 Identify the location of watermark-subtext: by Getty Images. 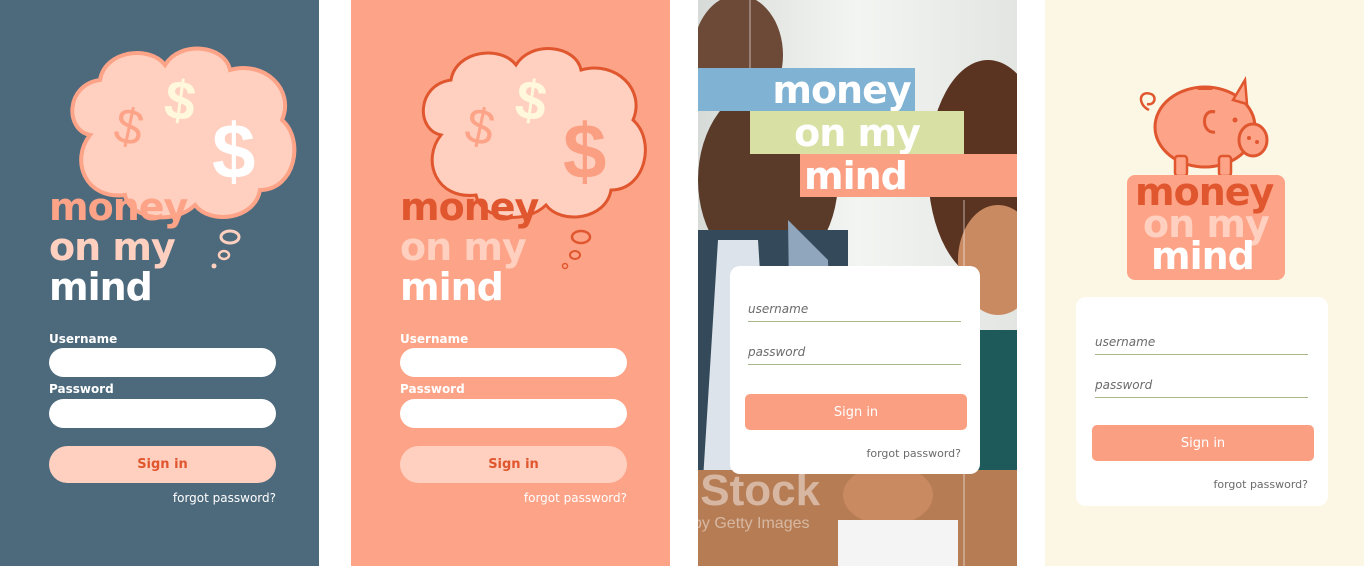
(754, 523).